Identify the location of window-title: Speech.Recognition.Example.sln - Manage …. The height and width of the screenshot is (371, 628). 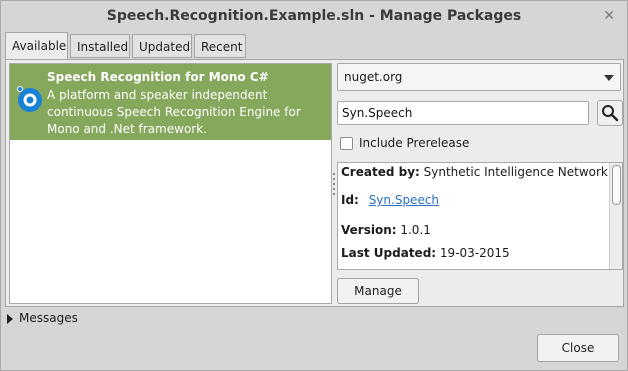
(314, 16).